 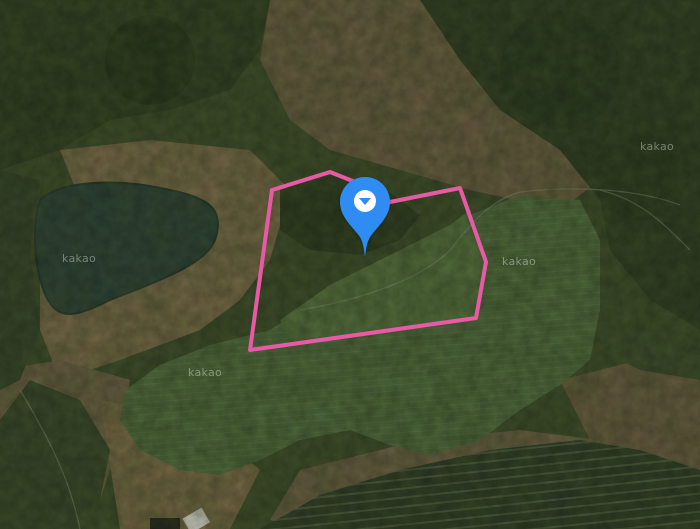 I want to click on map-pin-icon, so click(x=365, y=217).